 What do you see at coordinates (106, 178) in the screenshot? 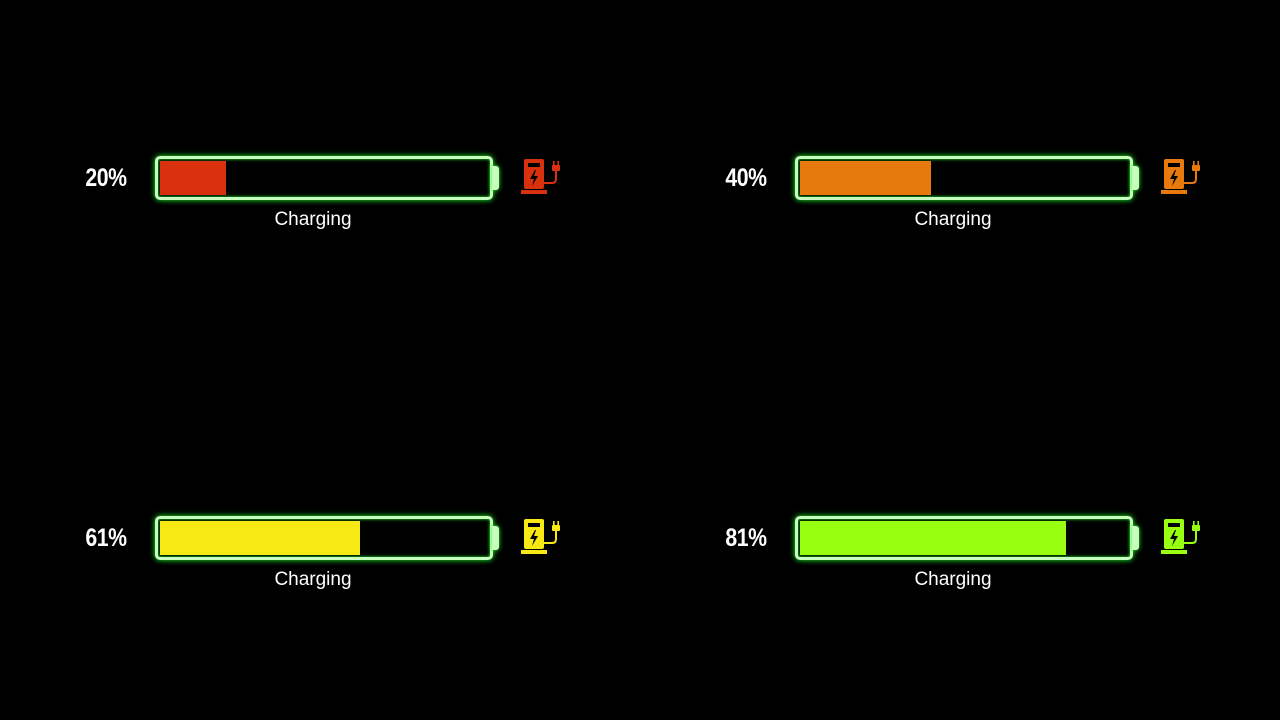
I see `battery-percent: 20%` at bounding box center [106, 178].